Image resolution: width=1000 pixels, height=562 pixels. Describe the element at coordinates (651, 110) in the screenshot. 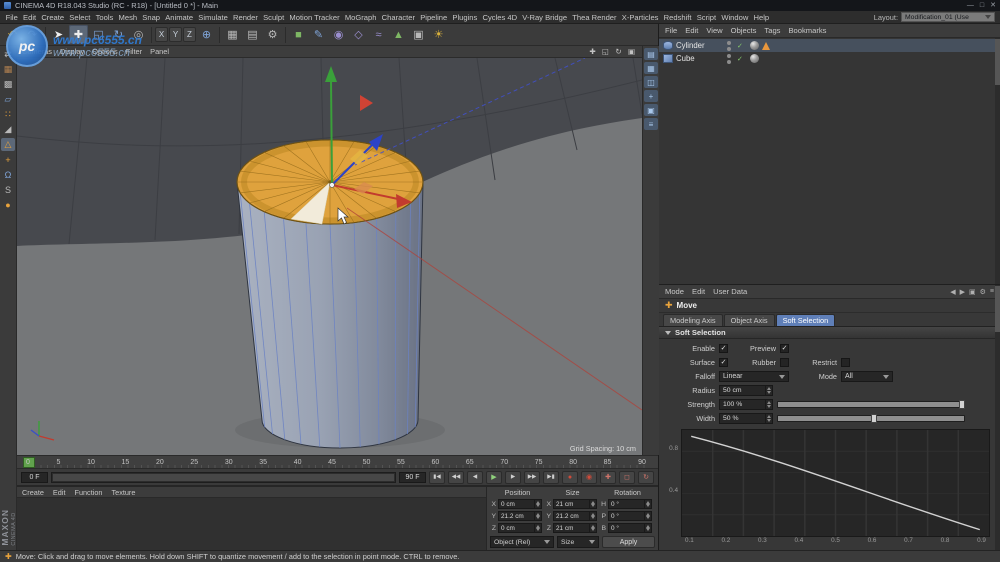

I see `structure-panel-icon: ▣` at that location.